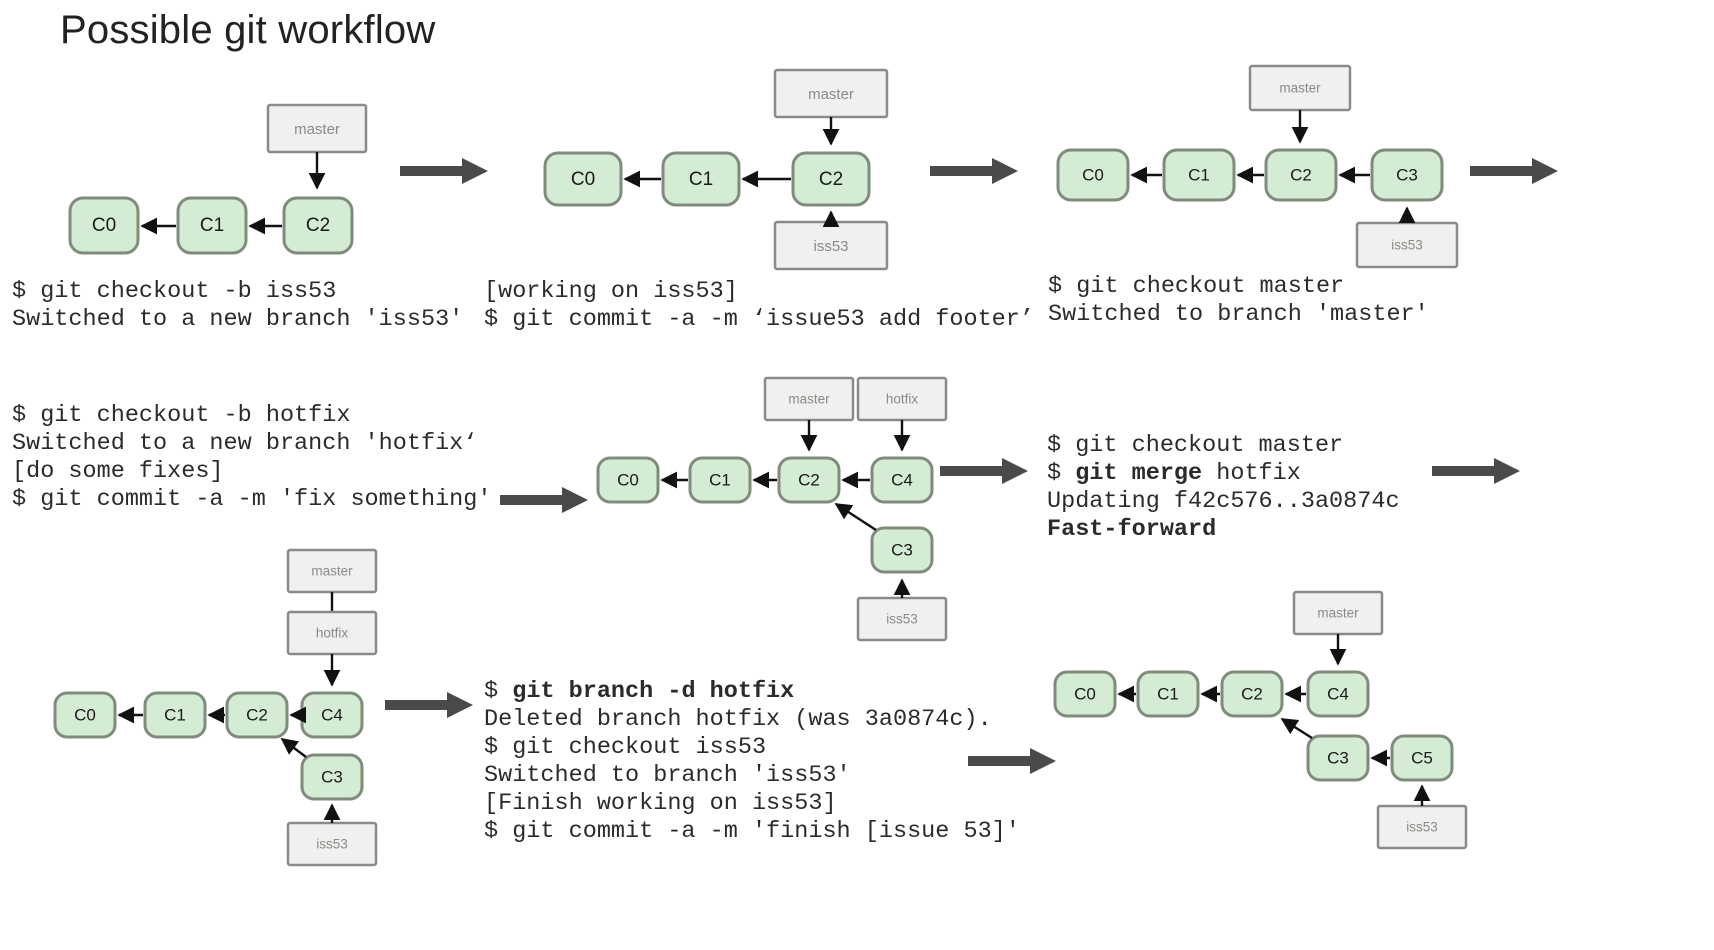 The width and height of the screenshot is (1714, 950). I want to click on diagram-step-9: master C0 C1 C2 C4 C3 C5 iss53, so click(1260, 720).